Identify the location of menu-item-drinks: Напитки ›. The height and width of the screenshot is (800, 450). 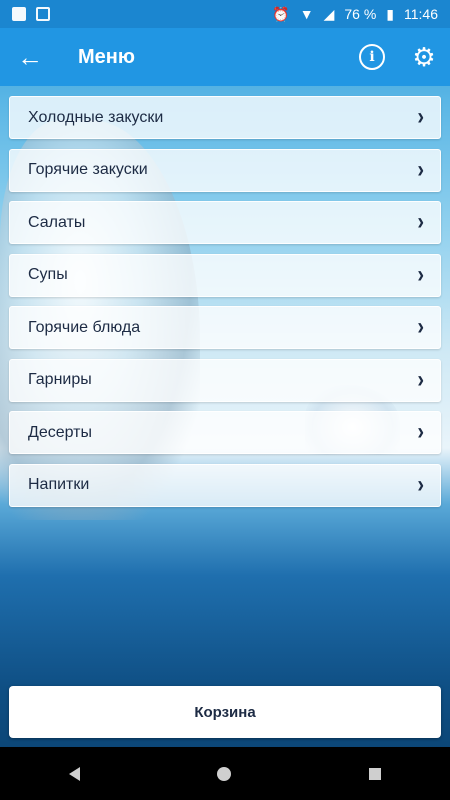
(225, 485).